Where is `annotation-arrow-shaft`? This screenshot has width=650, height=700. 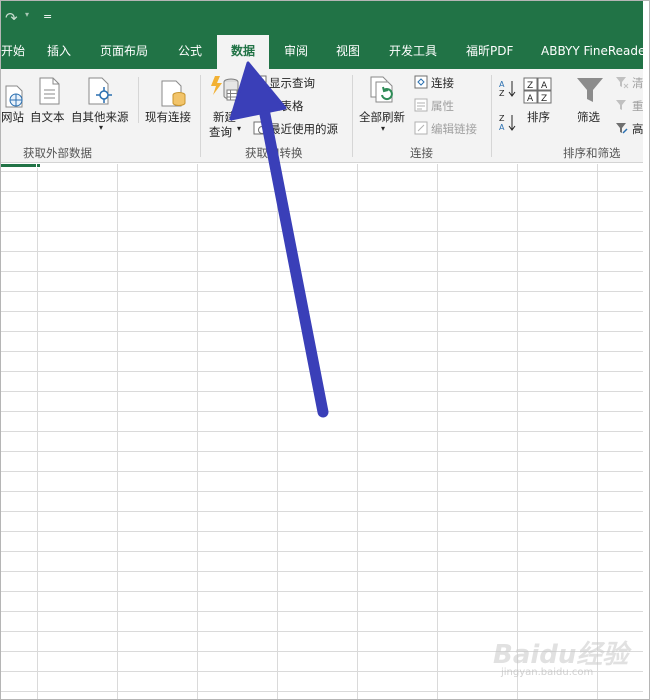
annotation-arrow-shaft is located at coordinates (292, 255).